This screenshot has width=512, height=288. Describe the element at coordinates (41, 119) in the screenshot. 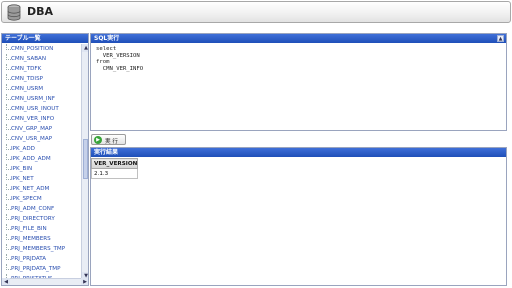

I see `table-list-item: CMN_VER_INFO` at that location.